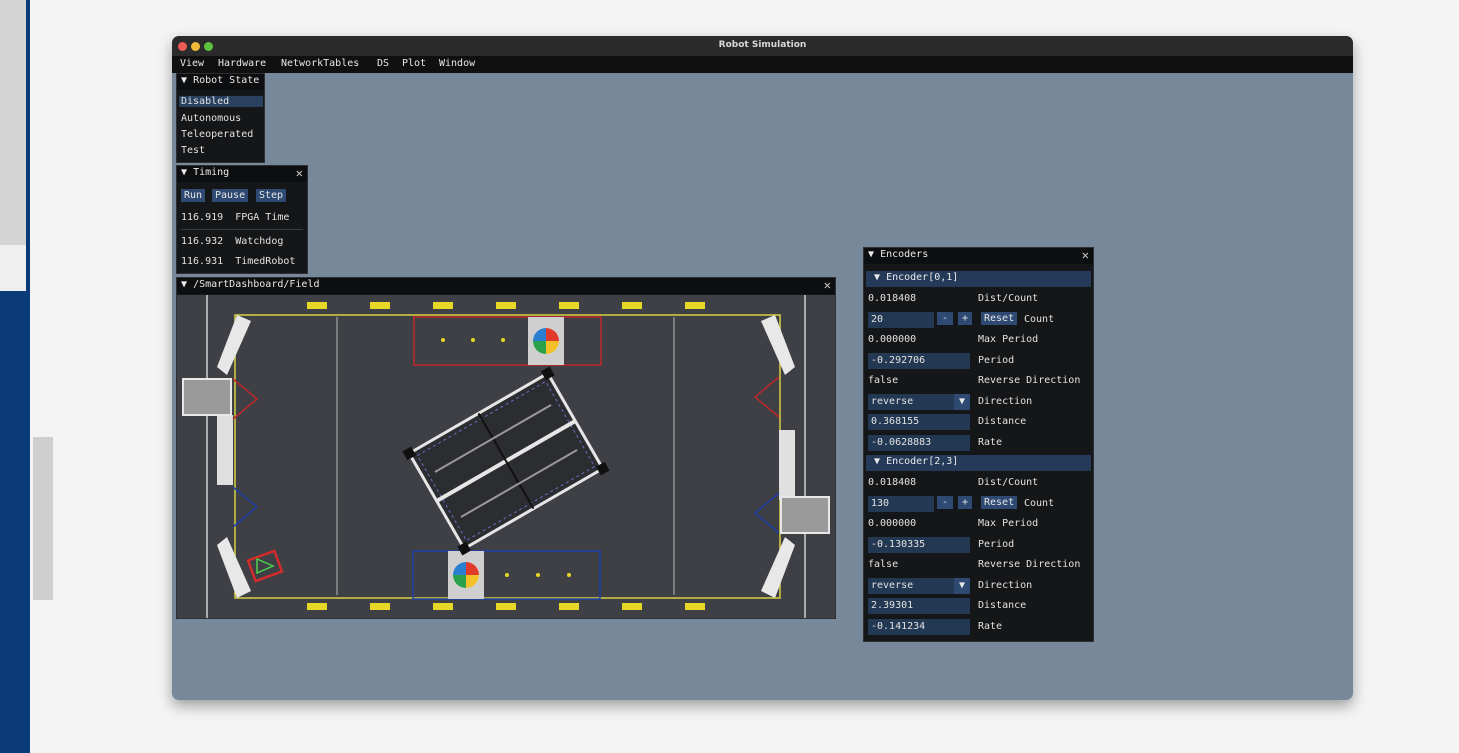  I want to click on fpga-time-row: 116.919 FPGA Time, so click(235, 217).